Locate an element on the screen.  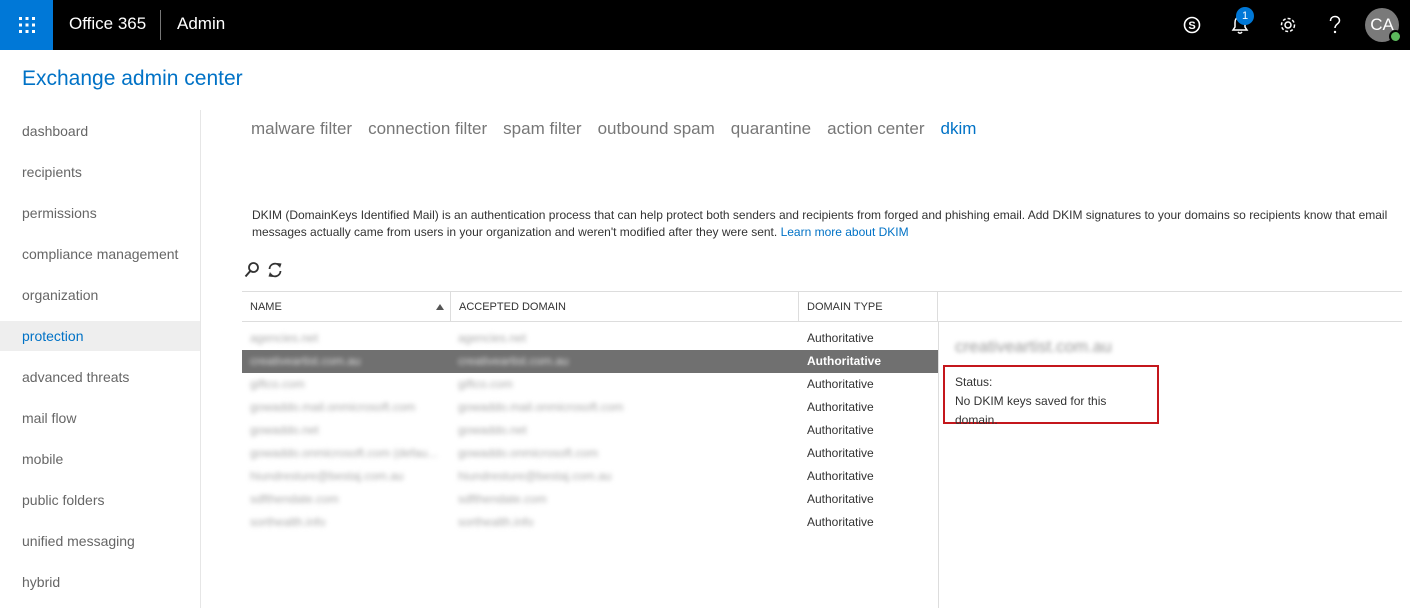
tab-spam-filter: spam filter is located at coordinates (542, 129).